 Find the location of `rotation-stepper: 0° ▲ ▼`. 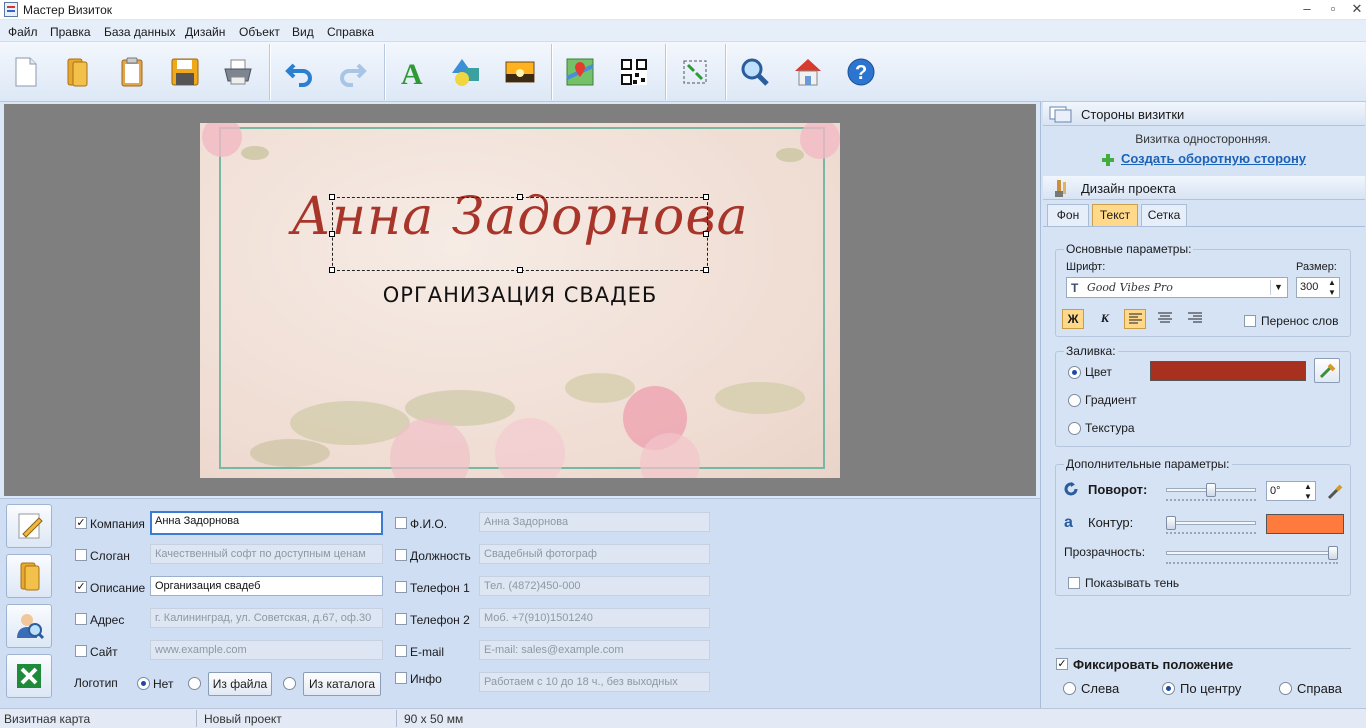

rotation-stepper: 0° ▲ ▼ is located at coordinates (1291, 491).